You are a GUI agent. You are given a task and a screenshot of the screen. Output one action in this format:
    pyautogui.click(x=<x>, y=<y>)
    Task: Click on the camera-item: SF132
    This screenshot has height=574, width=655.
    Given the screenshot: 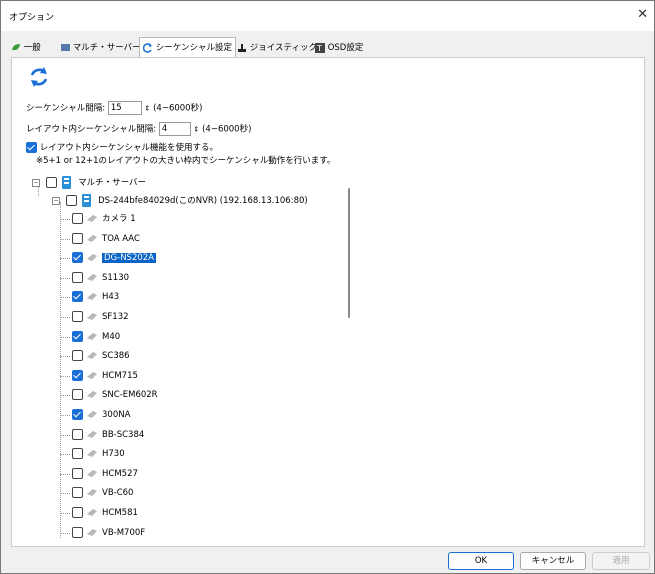 What is the action you would take?
    pyautogui.click(x=94, y=317)
    